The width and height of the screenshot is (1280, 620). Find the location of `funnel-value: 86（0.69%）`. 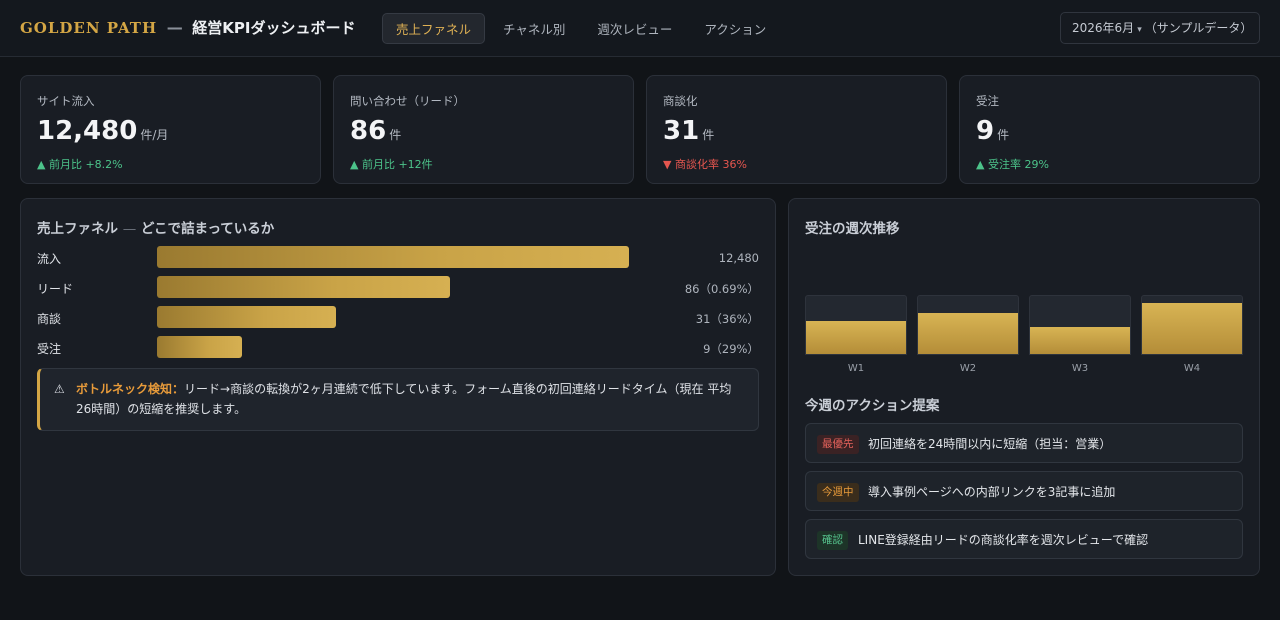

funnel-value: 86（0.69%） is located at coordinates (721, 289).